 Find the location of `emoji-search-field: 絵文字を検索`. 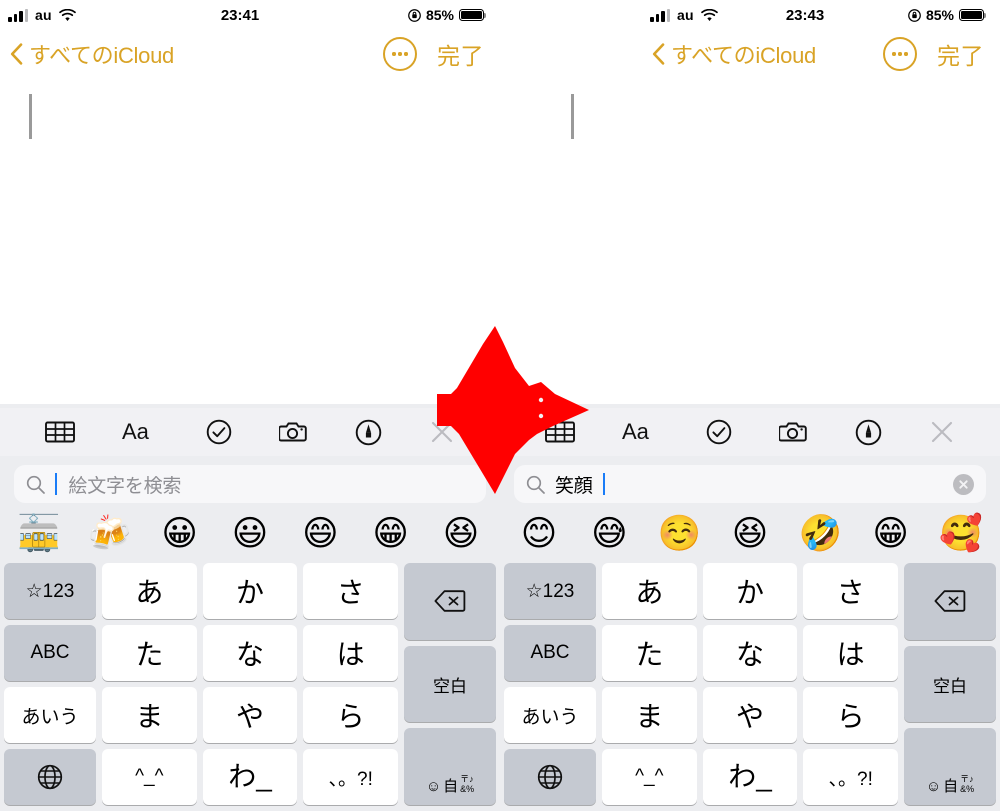

emoji-search-field: 絵文字を検索 is located at coordinates (250, 484).